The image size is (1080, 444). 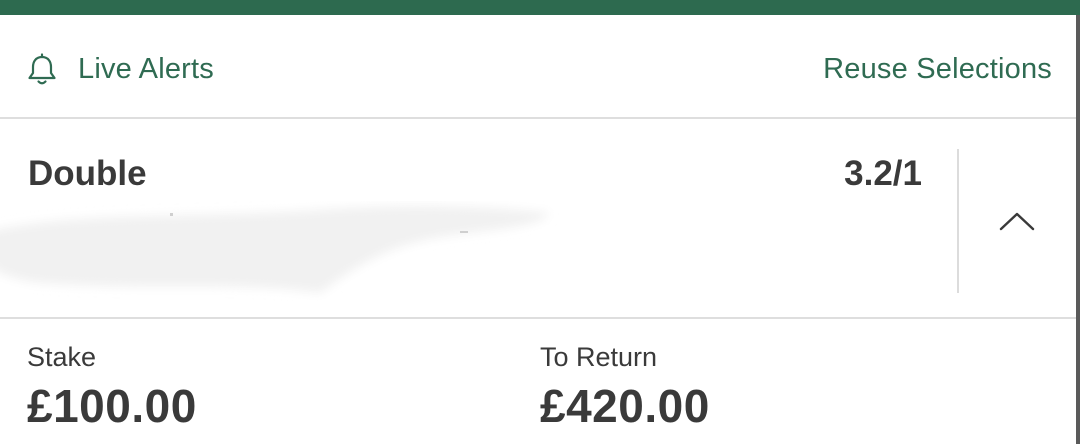 I want to click on return-summary: To Return £420.00, so click(x=780, y=390).